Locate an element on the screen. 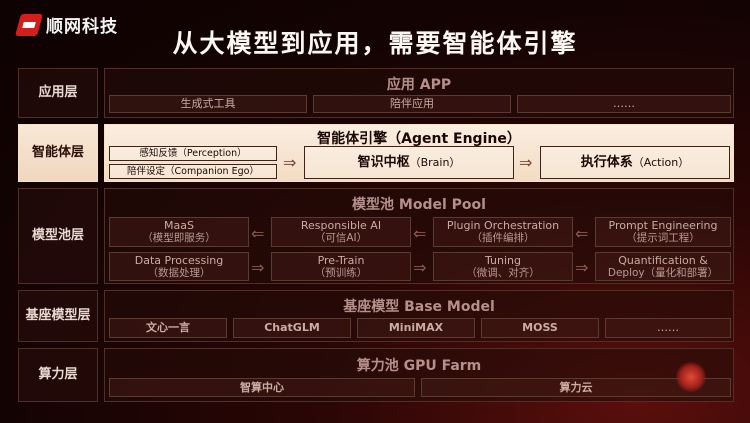 The height and width of the screenshot is (423, 750). companion-ego-box: 陪伴设定（Companion Ego） is located at coordinates (193, 171).